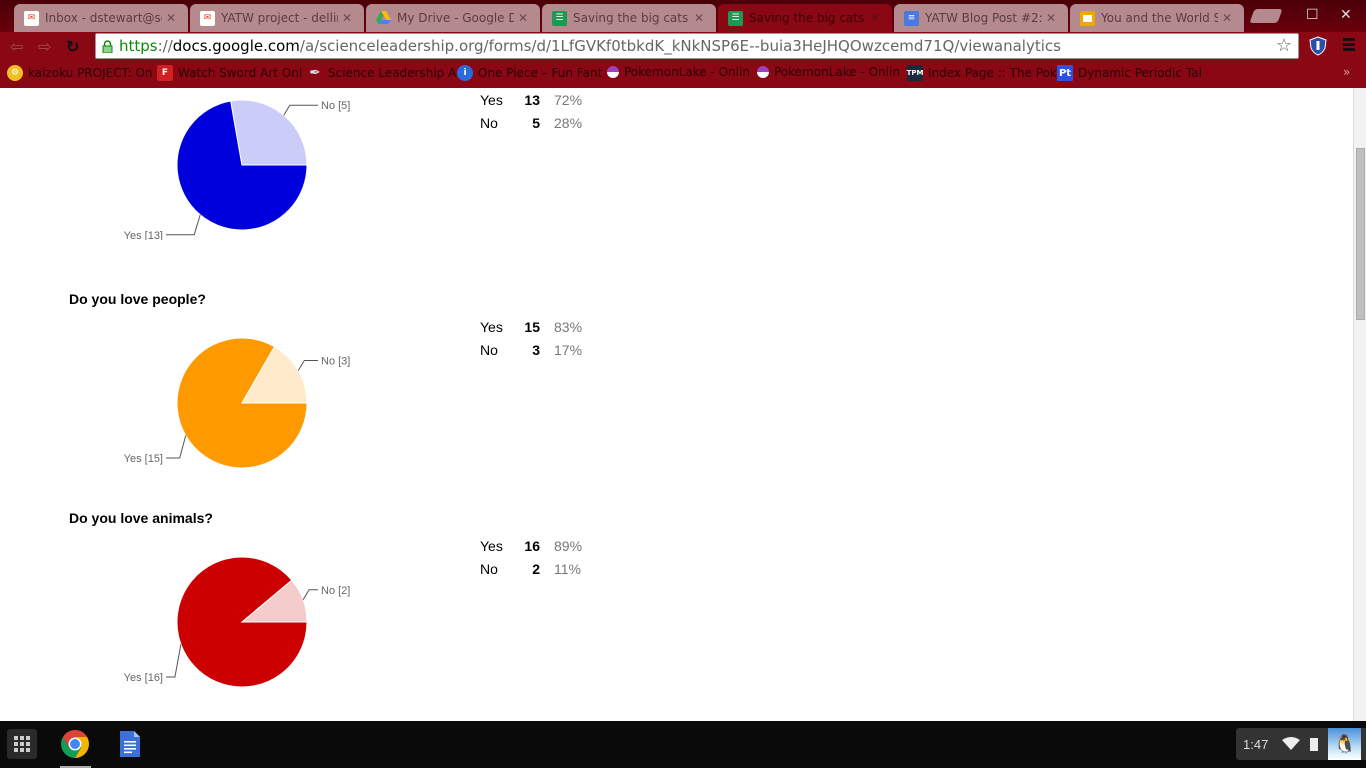 This screenshot has height=768, width=1366. Describe the element at coordinates (1346, 72) in the screenshot. I see `bookmarks-overflow-button: »` at that location.